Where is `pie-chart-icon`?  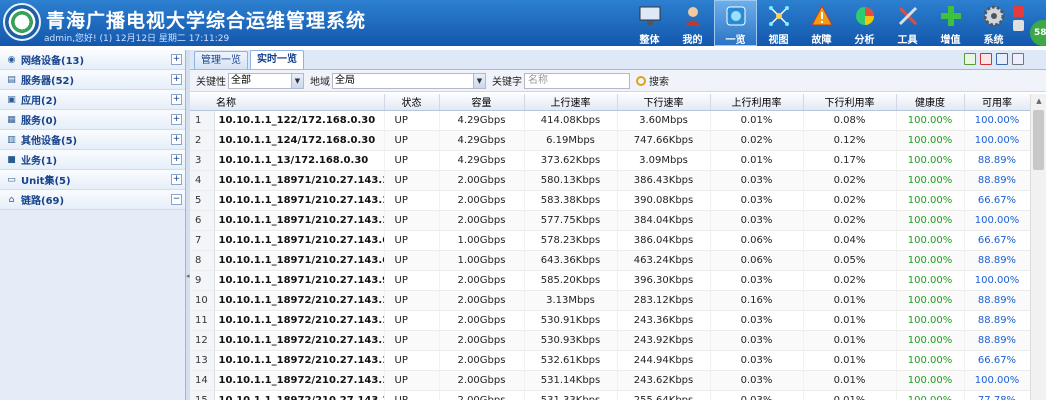 pie-chart-icon is located at coordinates (865, 15).